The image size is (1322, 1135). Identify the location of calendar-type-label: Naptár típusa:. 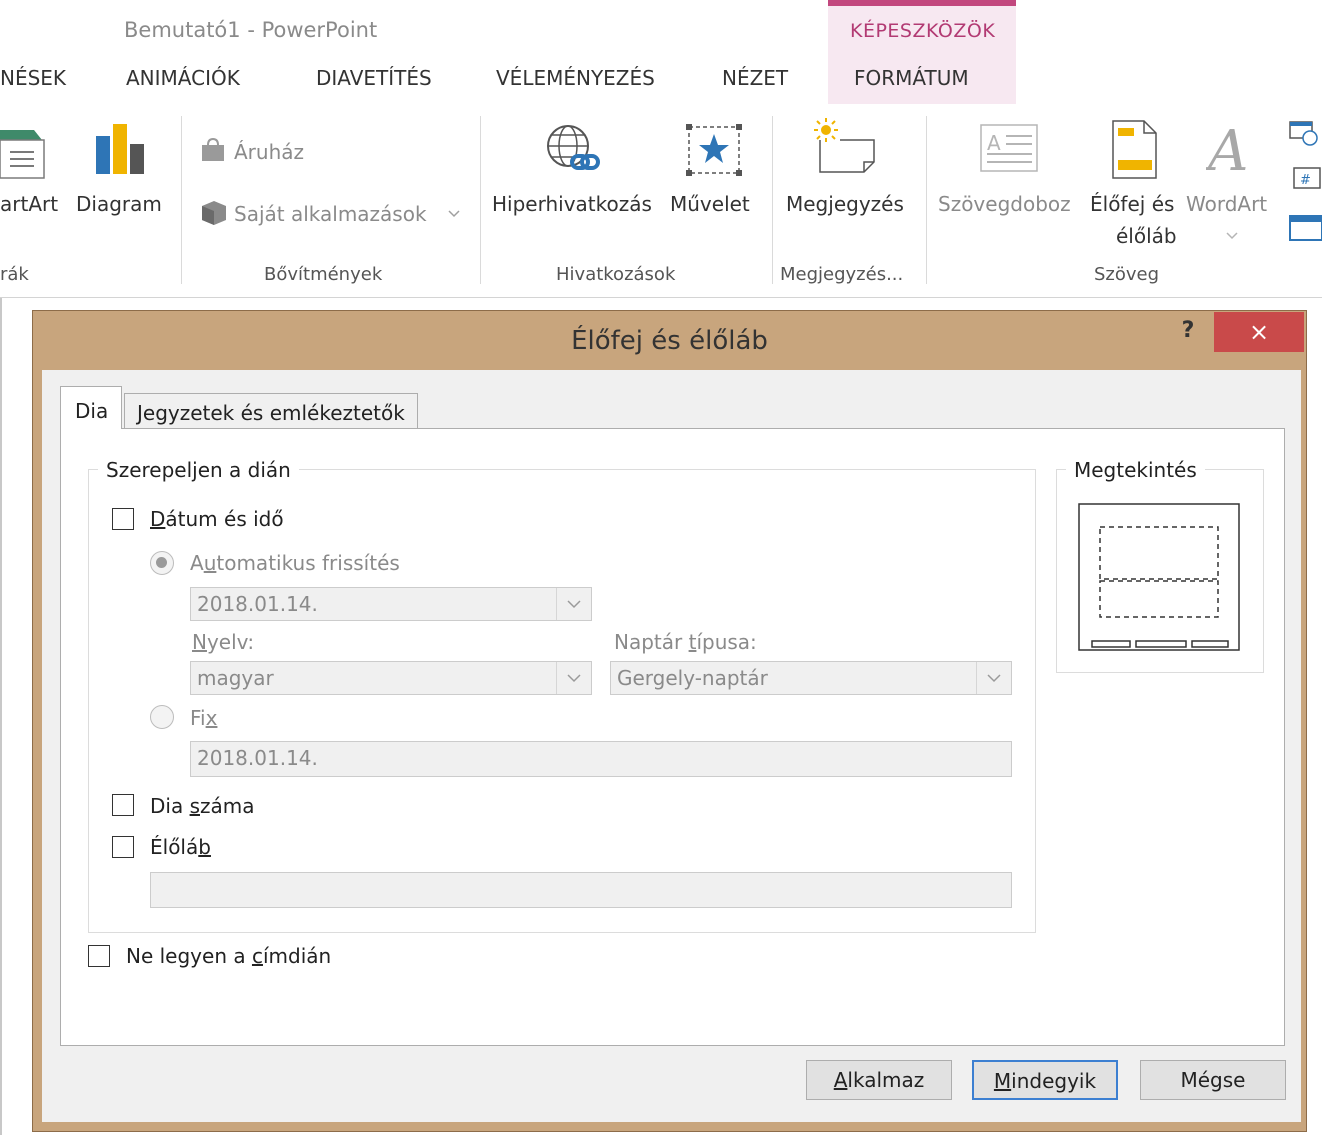
(685, 642).